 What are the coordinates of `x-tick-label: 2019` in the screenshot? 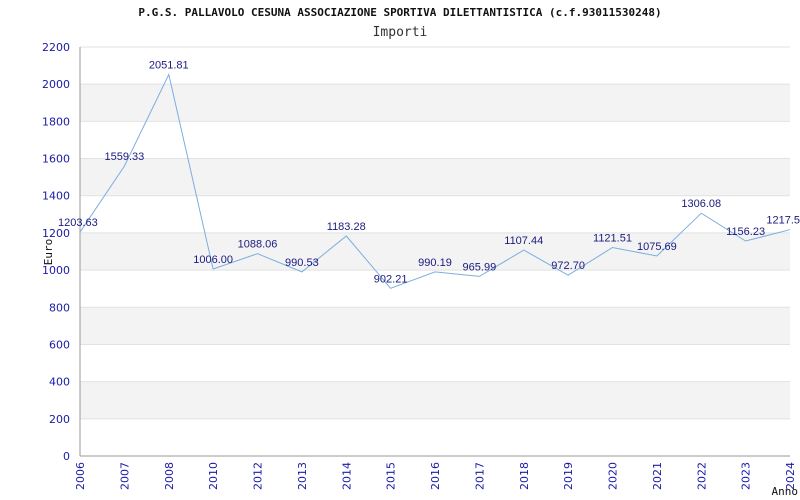 It's located at (568, 476).